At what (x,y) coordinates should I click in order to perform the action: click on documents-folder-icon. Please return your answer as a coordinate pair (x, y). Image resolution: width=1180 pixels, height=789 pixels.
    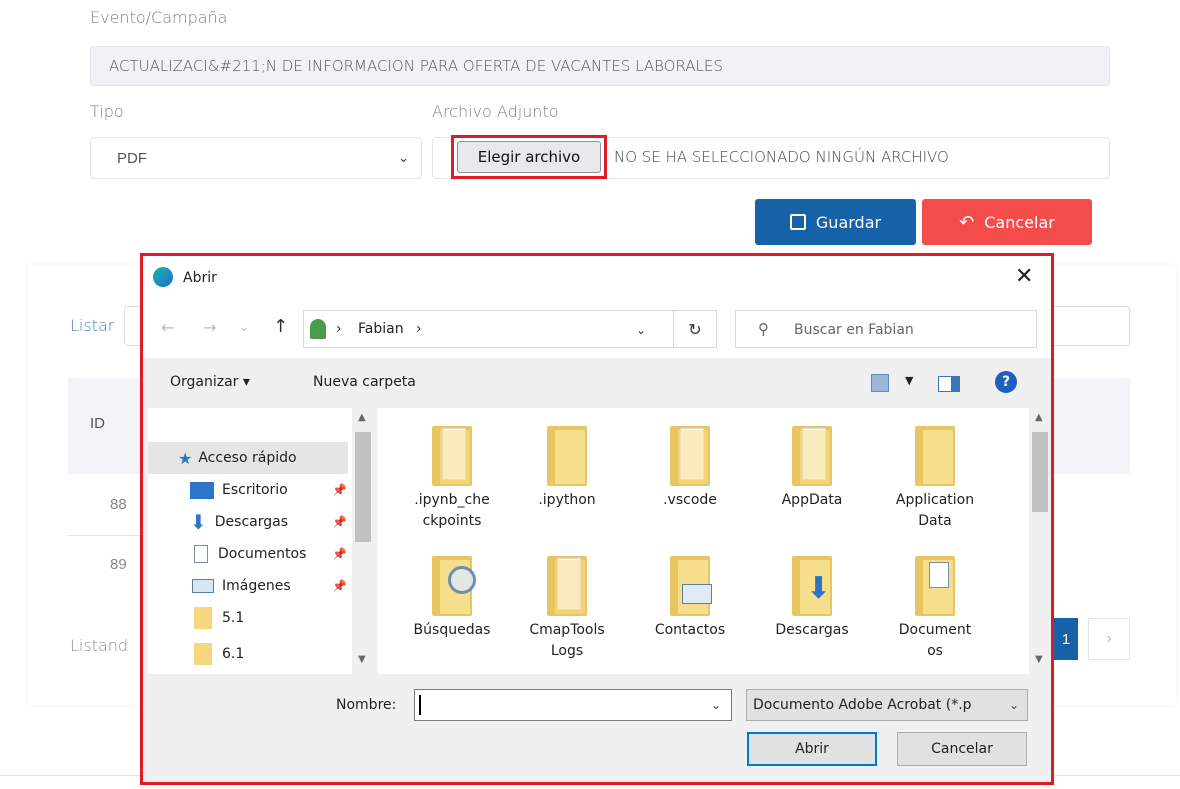
    Looking at the image, I should click on (935, 586).